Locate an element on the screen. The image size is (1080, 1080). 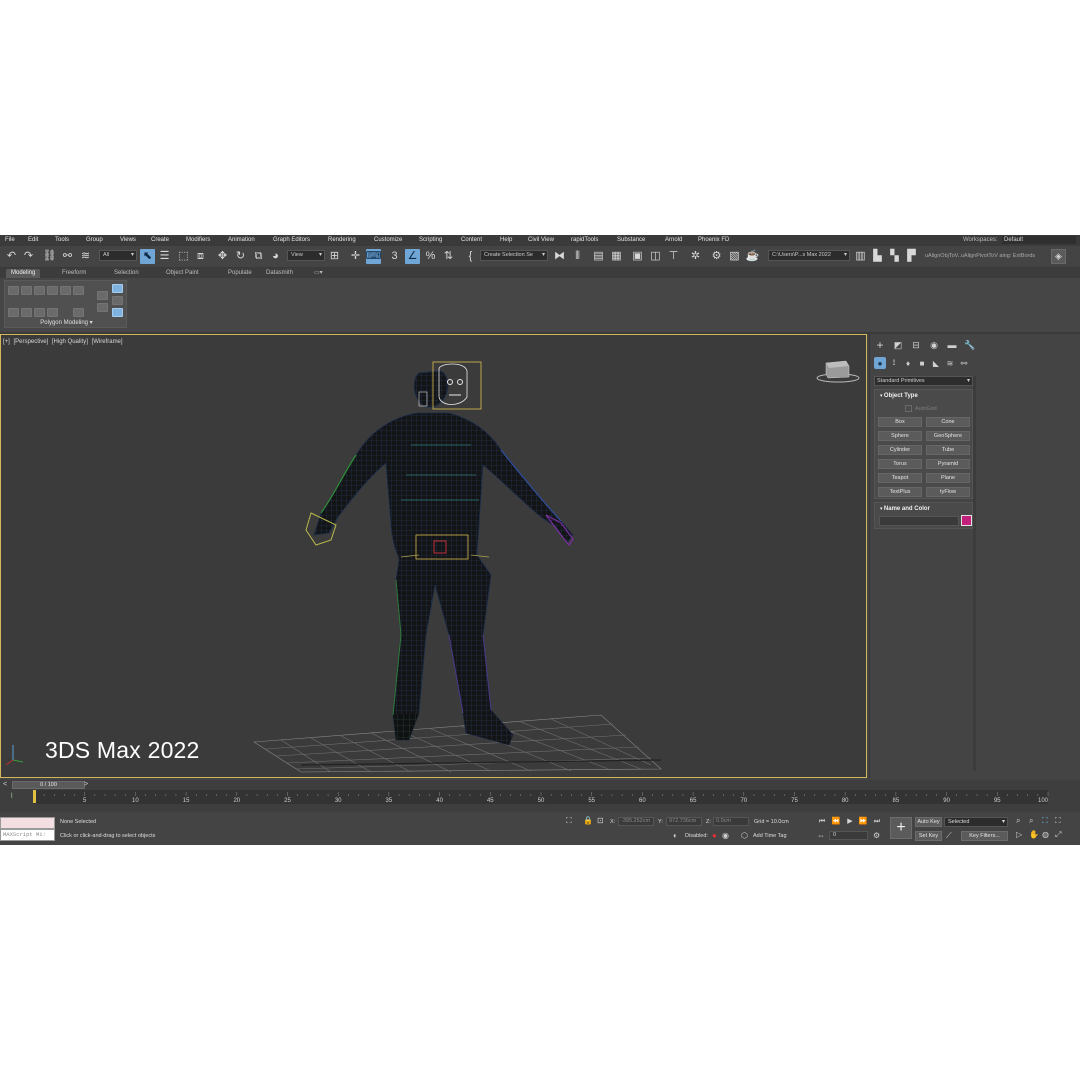
add-time-tag: Add Time Tag is located at coordinates (770, 836).